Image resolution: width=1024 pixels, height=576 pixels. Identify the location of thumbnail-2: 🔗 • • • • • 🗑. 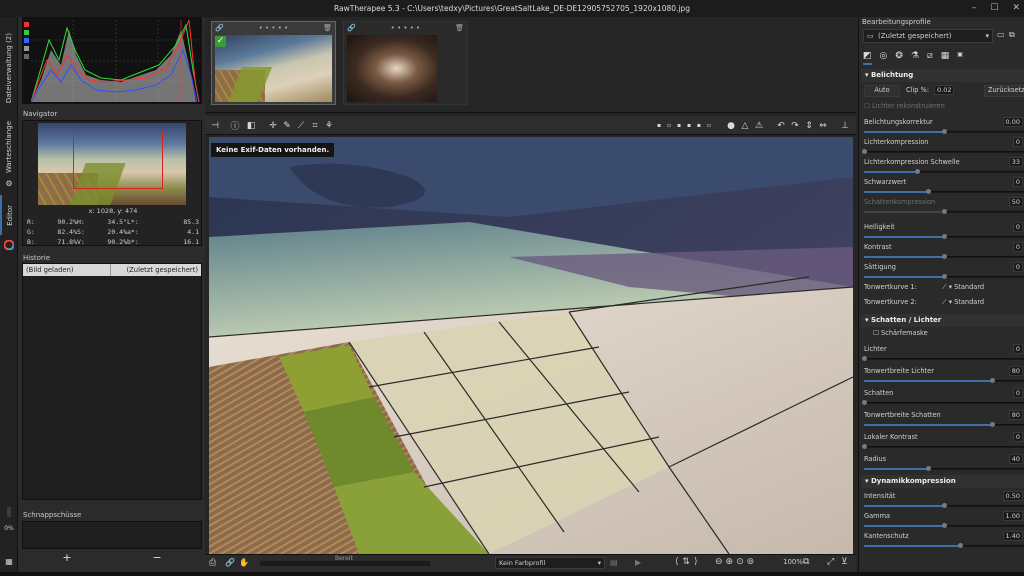
(405, 63).